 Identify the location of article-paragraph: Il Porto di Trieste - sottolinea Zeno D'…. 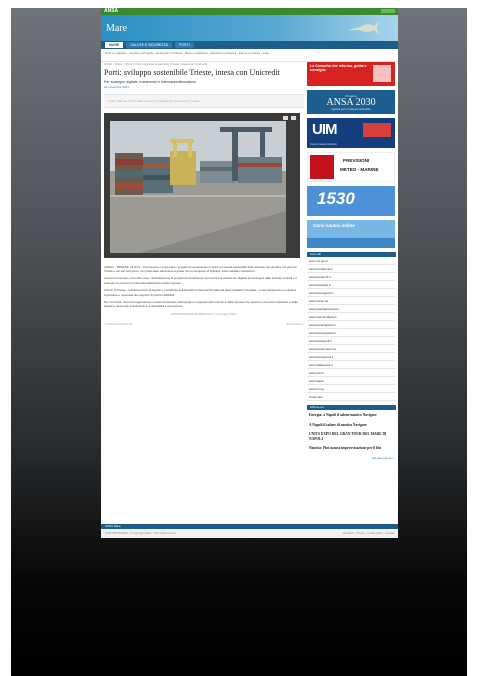
(200, 292).